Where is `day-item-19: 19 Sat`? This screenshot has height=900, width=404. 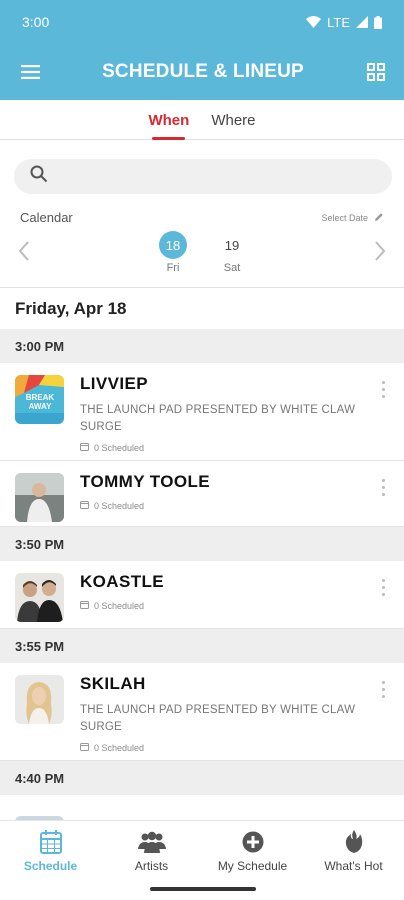
day-item-19: 19 Sat is located at coordinates (232, 253).